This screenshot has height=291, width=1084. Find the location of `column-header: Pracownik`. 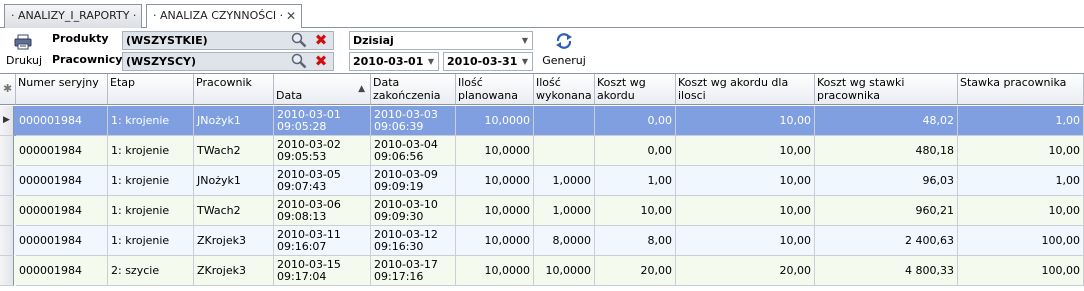

column-header: Pracownik is located at coordinates (234, 89).